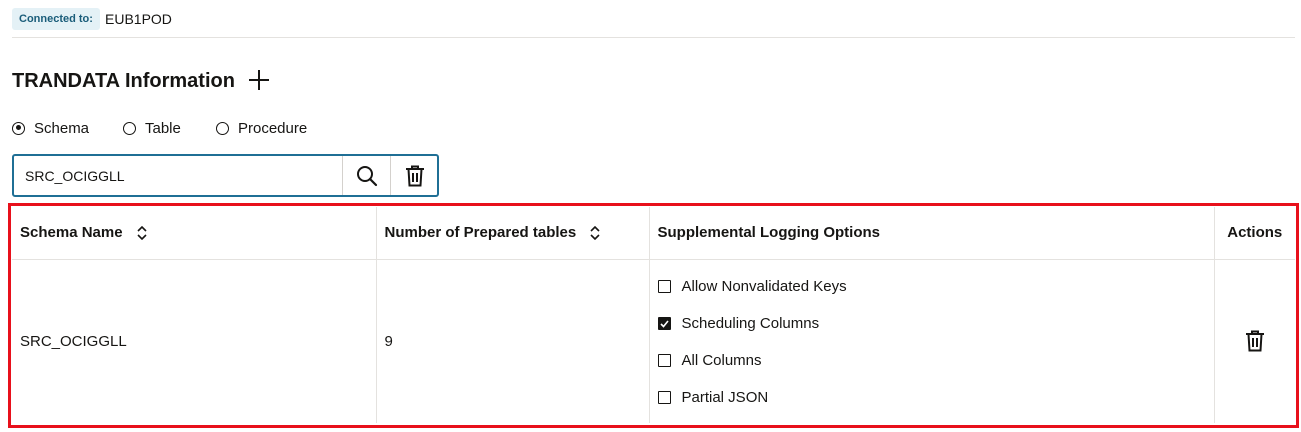 The height and width of the screenshot is (432, 1301). I want to click on magnifier-icon, so click(367, 175).